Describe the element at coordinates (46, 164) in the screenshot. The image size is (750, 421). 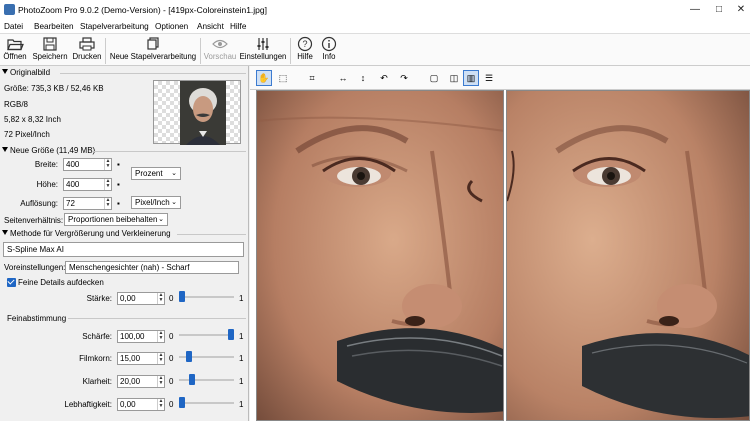
I see `width-label: Breite:` at that location.